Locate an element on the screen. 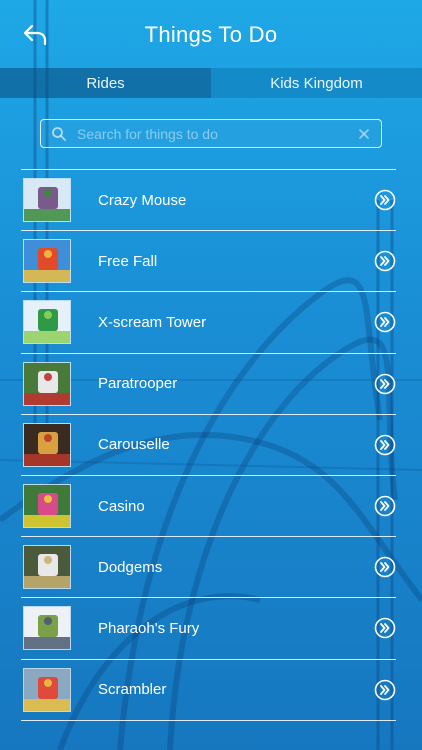  ride-name: Crazy Mouse is located at coordinates (142, 200).